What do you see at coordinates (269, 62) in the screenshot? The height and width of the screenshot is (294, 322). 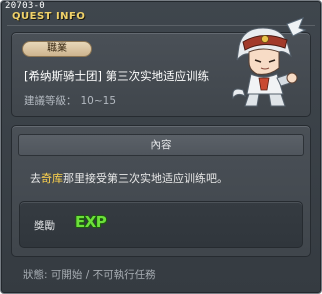 I see `npc-sprite-icon` at bounding box center [269, 62].